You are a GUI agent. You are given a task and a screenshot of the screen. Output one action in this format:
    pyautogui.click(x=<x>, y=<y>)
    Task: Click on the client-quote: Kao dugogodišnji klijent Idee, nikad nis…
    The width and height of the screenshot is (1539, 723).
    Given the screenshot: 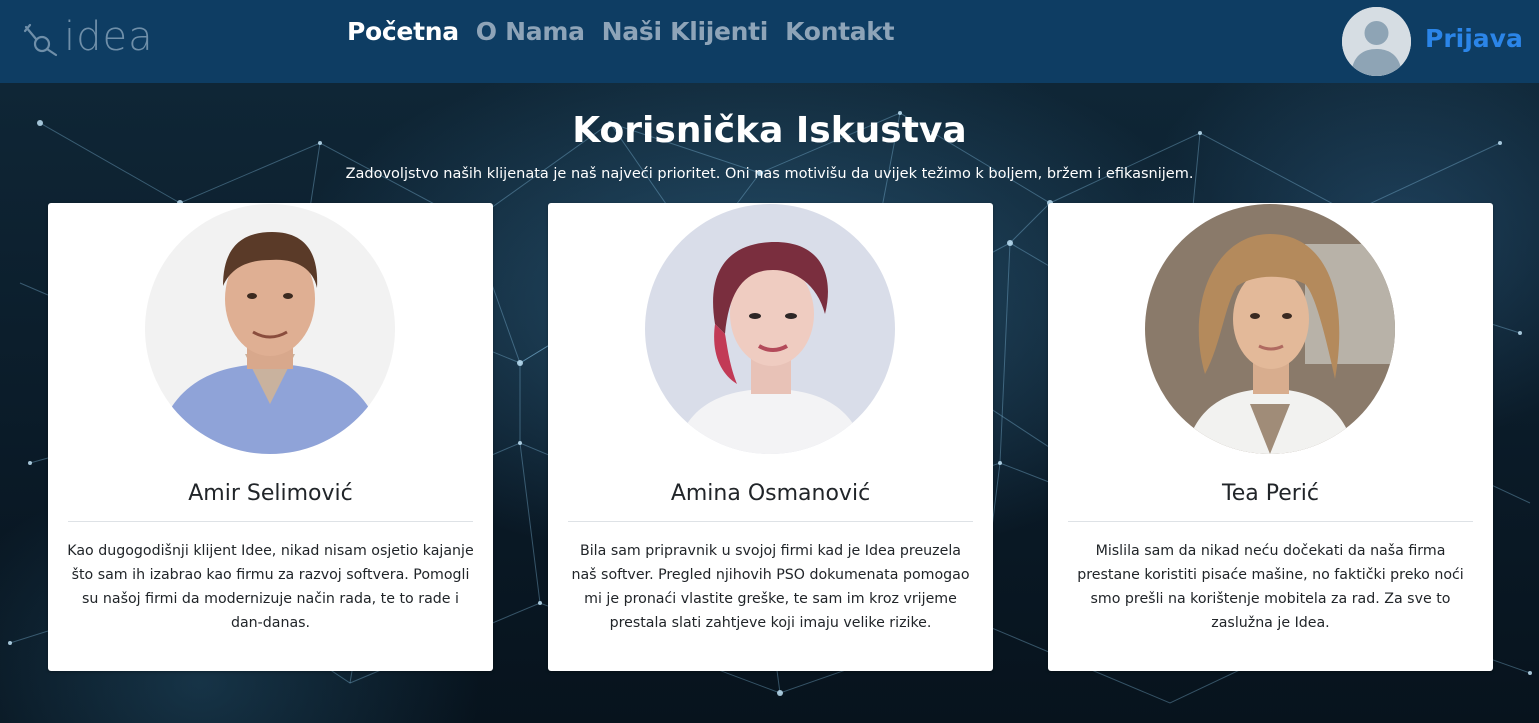 What is the action you would take?
    pyautogui.click(x=270, y=587)
    